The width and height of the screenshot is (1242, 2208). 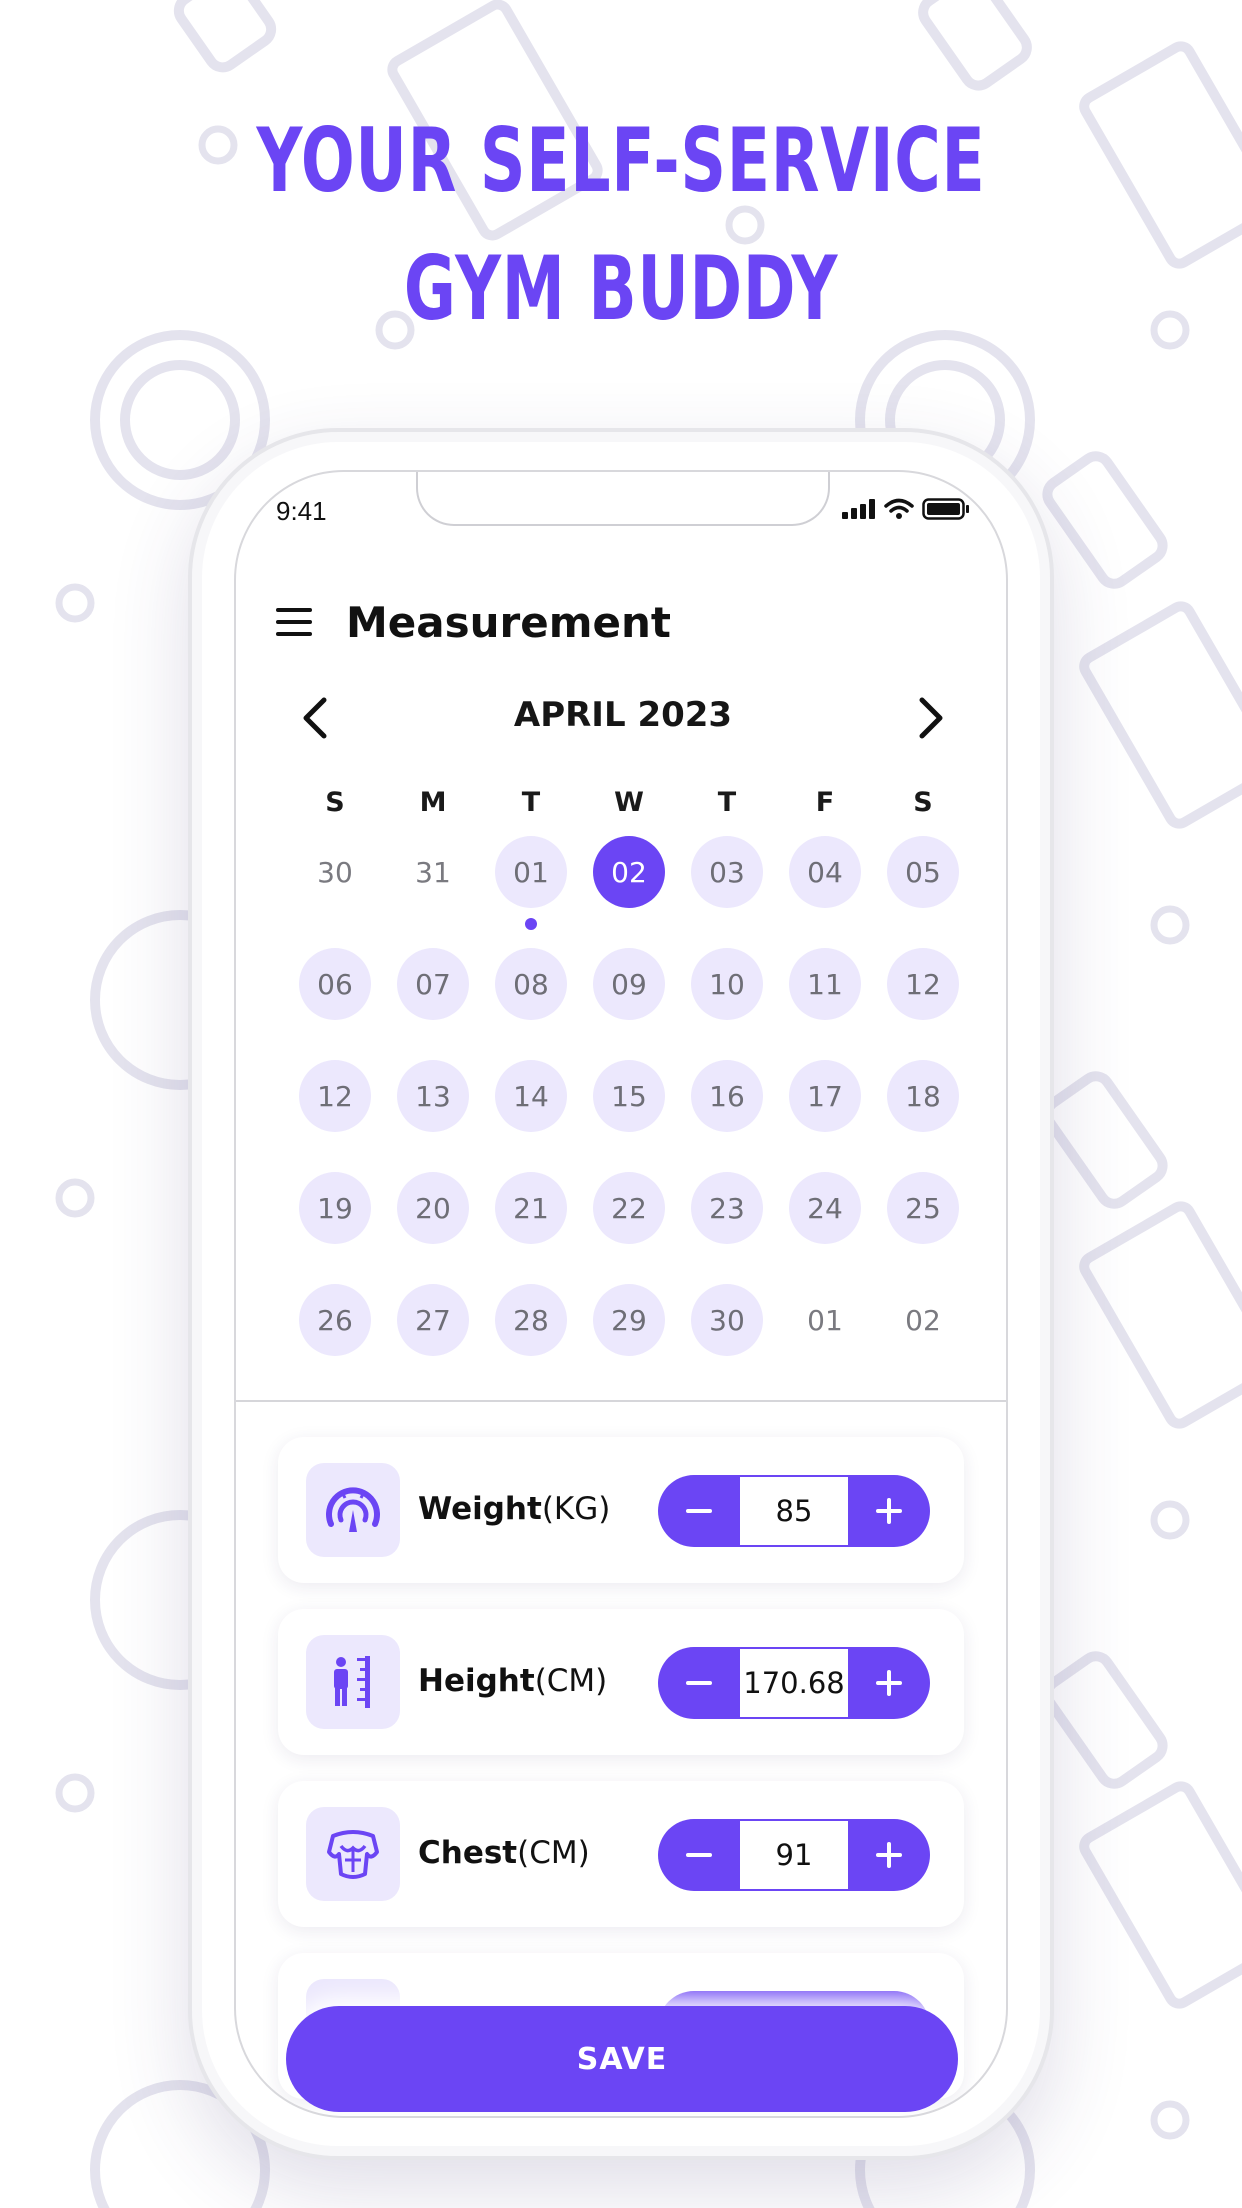 I want to click on app-header: Measurement, so click(x=473, y=622).